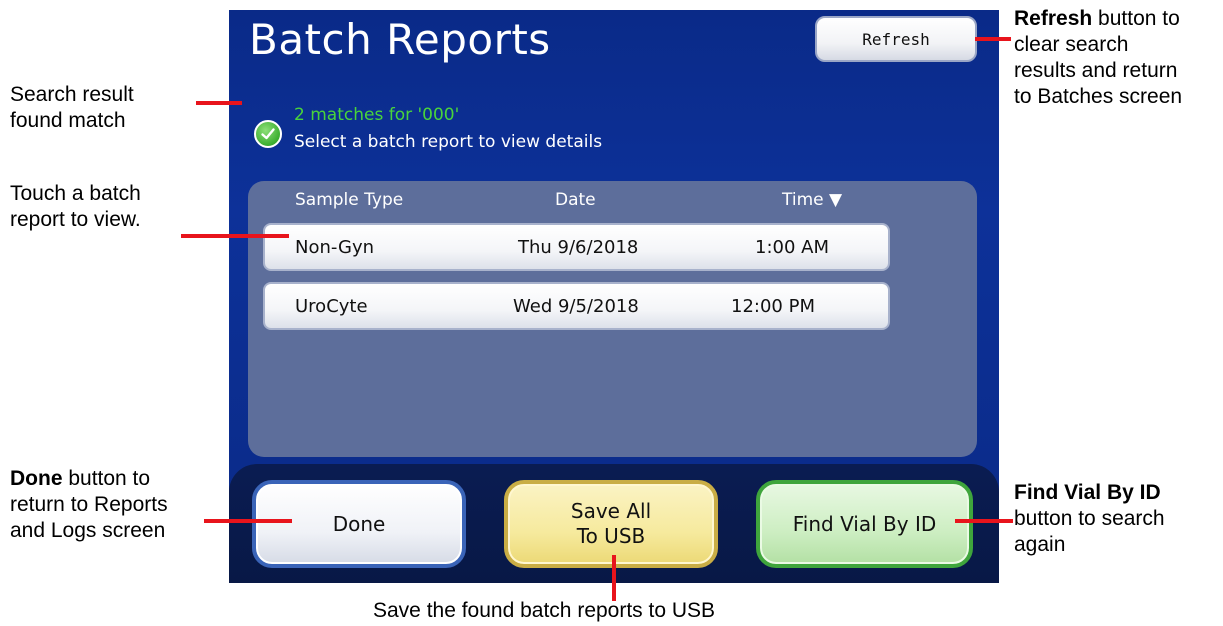  What do you see at coordinates (792, 247) in the screenshot?
I see `cell-time: 1:00 AM` at bounding box center [792, 247].